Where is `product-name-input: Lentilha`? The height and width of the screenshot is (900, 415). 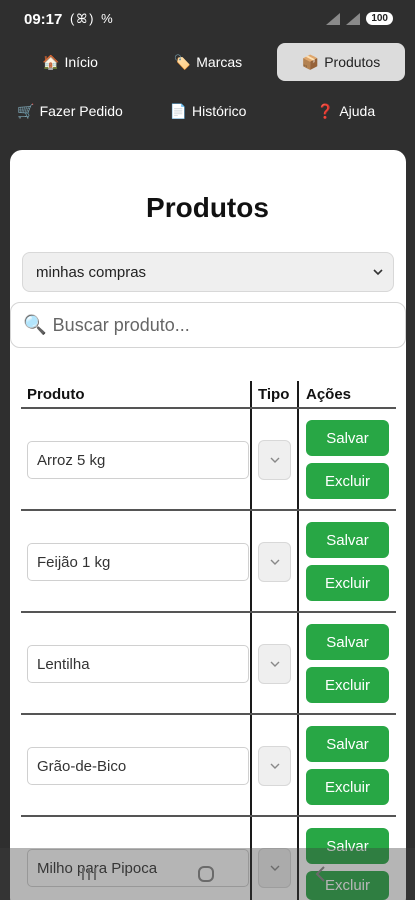
product-name-input: Lentilha is located at coordinates (138, 664).